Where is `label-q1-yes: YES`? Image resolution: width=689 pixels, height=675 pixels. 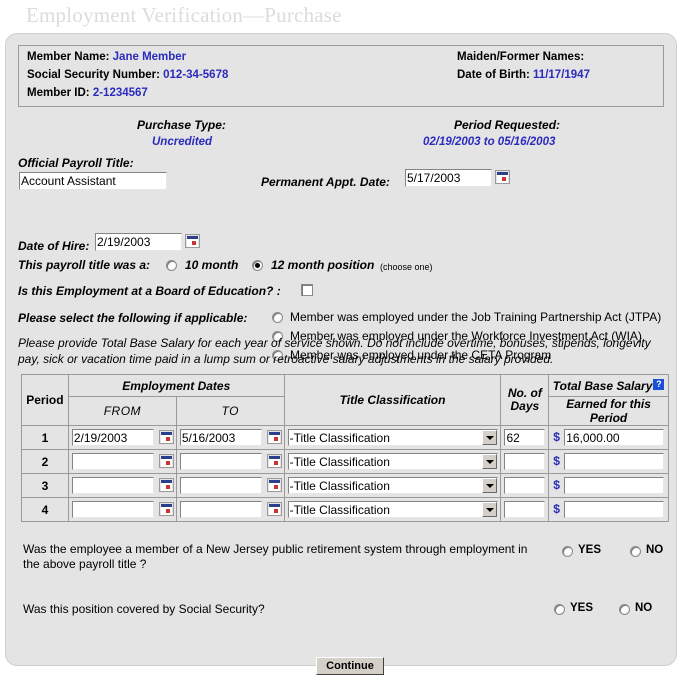
label-q1-yes: YES is located at coordinates (590, 550).